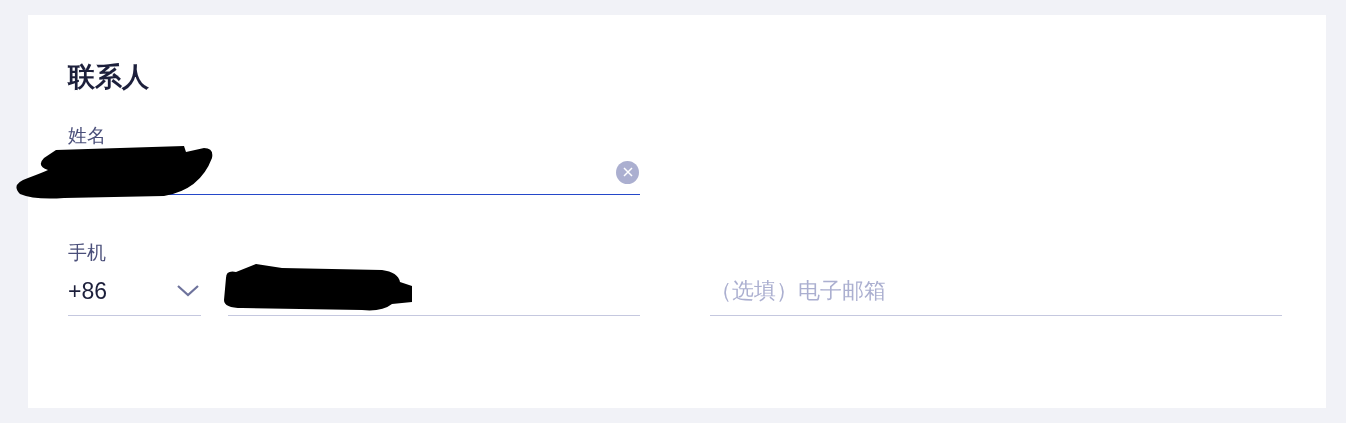  Describe the element at coordinates (134, 291) in the screenshot. I see `country-code-select: +86` at that location.